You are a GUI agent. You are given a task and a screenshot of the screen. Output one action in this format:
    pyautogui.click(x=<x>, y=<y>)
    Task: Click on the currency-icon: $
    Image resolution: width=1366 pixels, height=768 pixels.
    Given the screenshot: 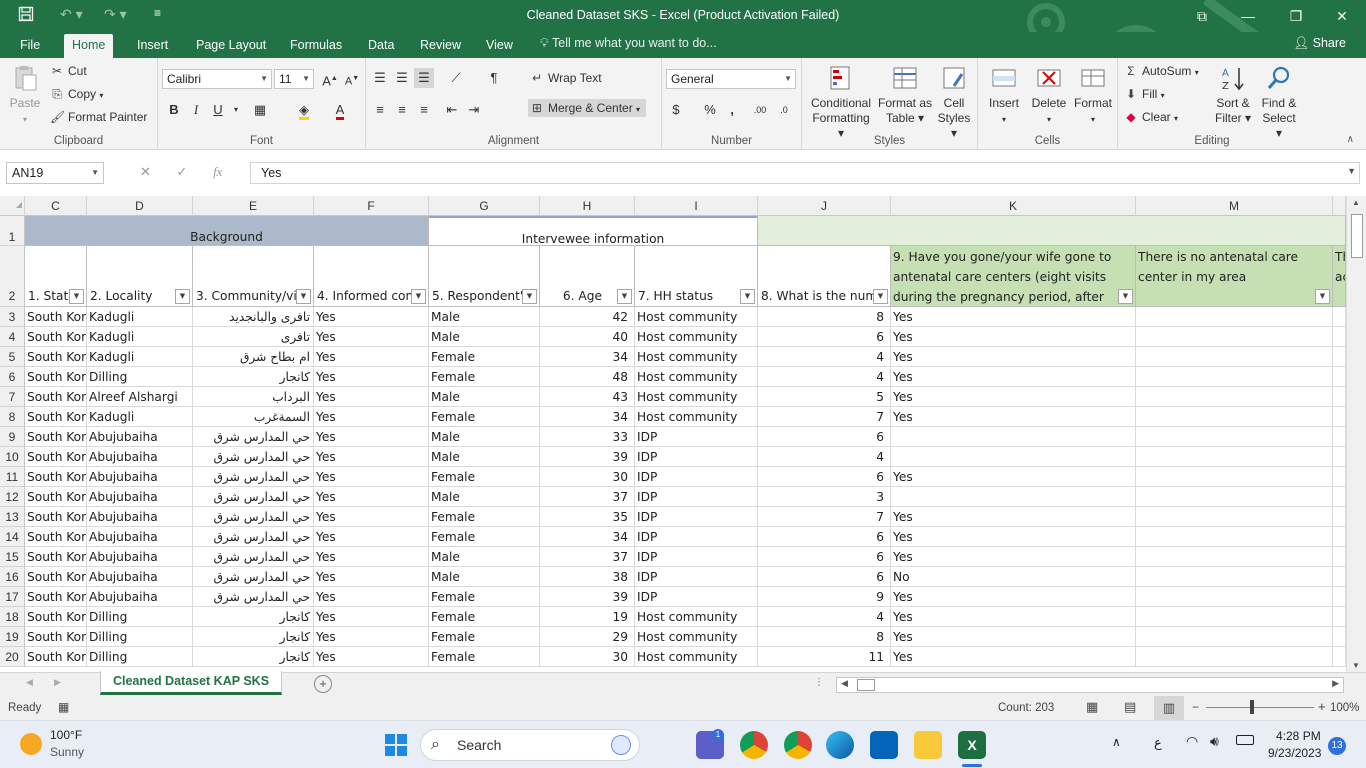 What is the action you would take?
    pyautogui.click(x=676, y=110)
    